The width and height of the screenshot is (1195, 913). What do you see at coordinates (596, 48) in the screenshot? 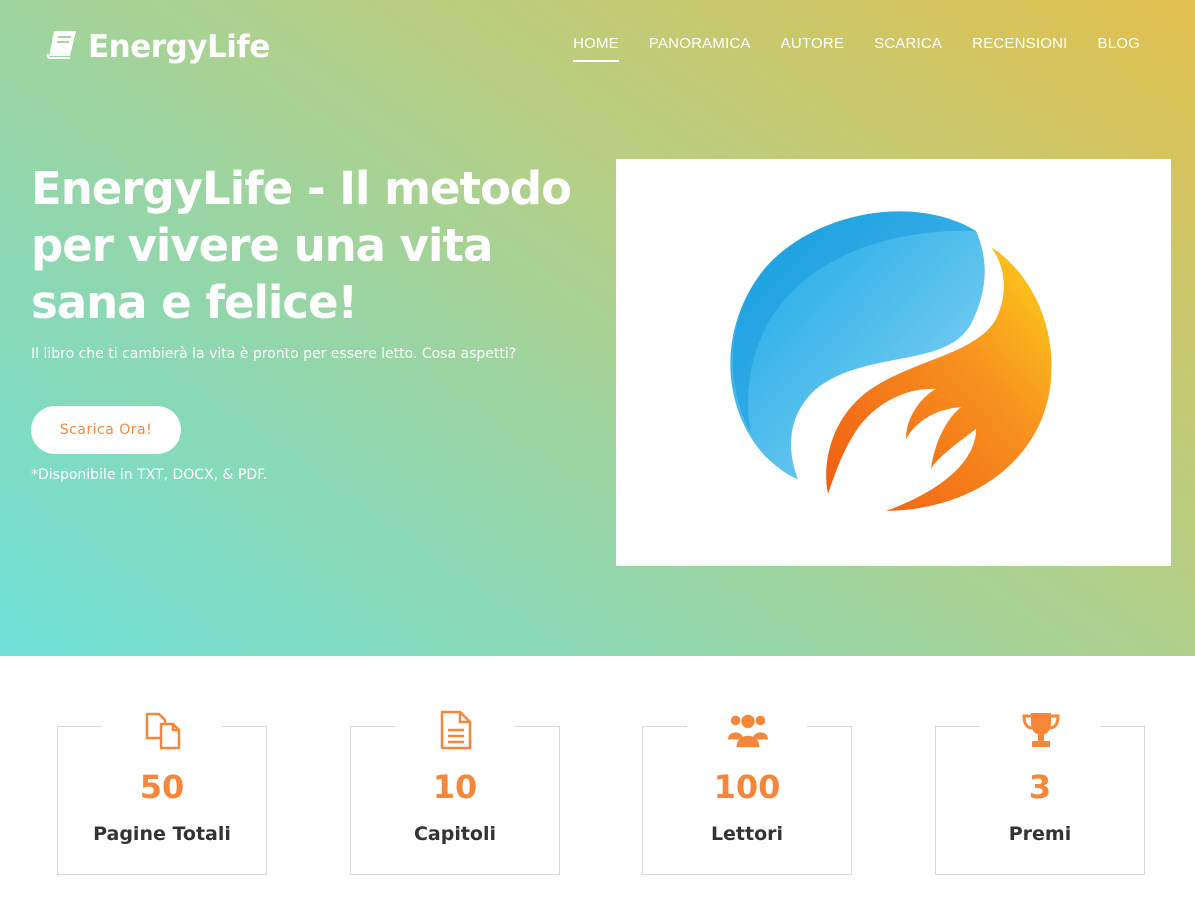
I see `nav-item-home: HOME` at bounding box center [596, 48].